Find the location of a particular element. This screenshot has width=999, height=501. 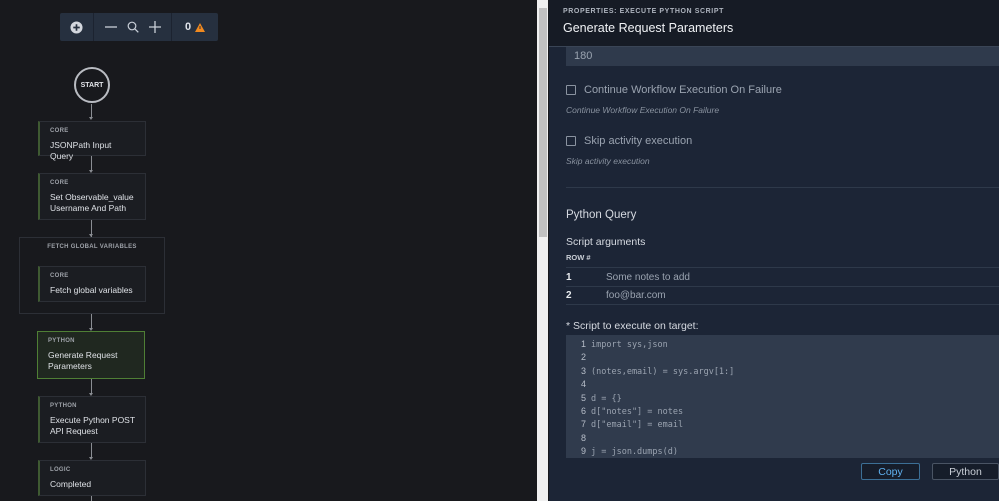

warning-count: 0 is located at coordinates (188, 27).